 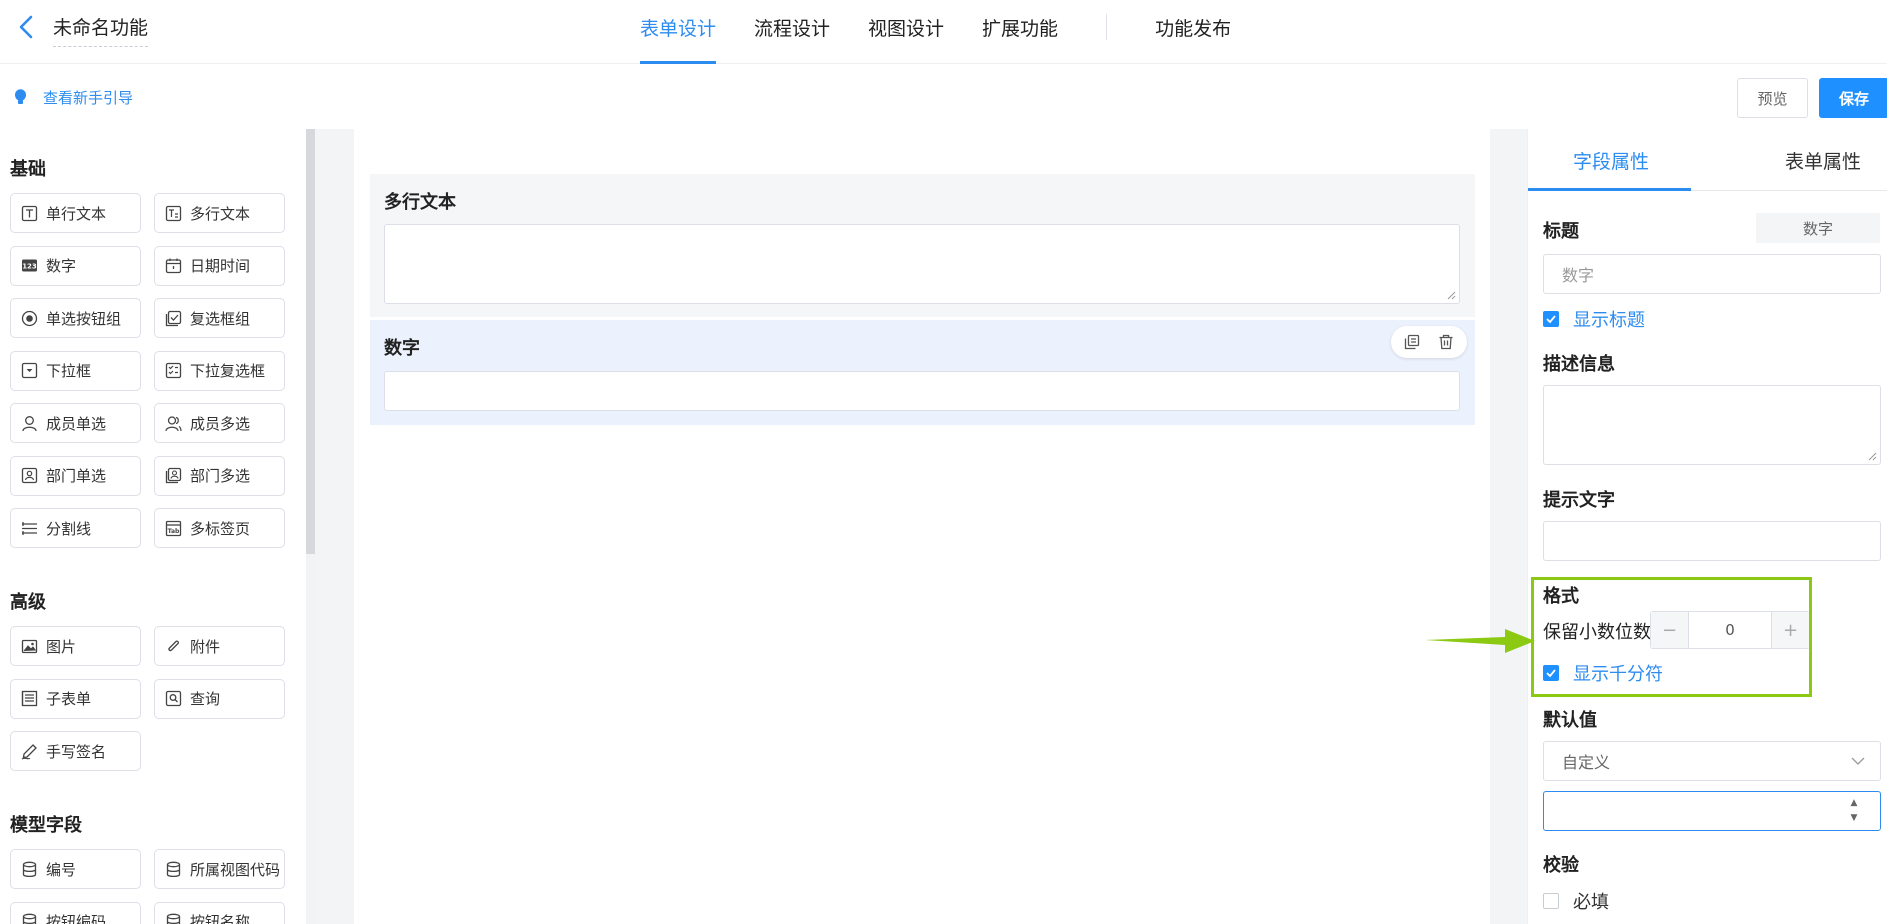 I want to click on palette-item: 所属视图代码, so click(x=219, y=869).